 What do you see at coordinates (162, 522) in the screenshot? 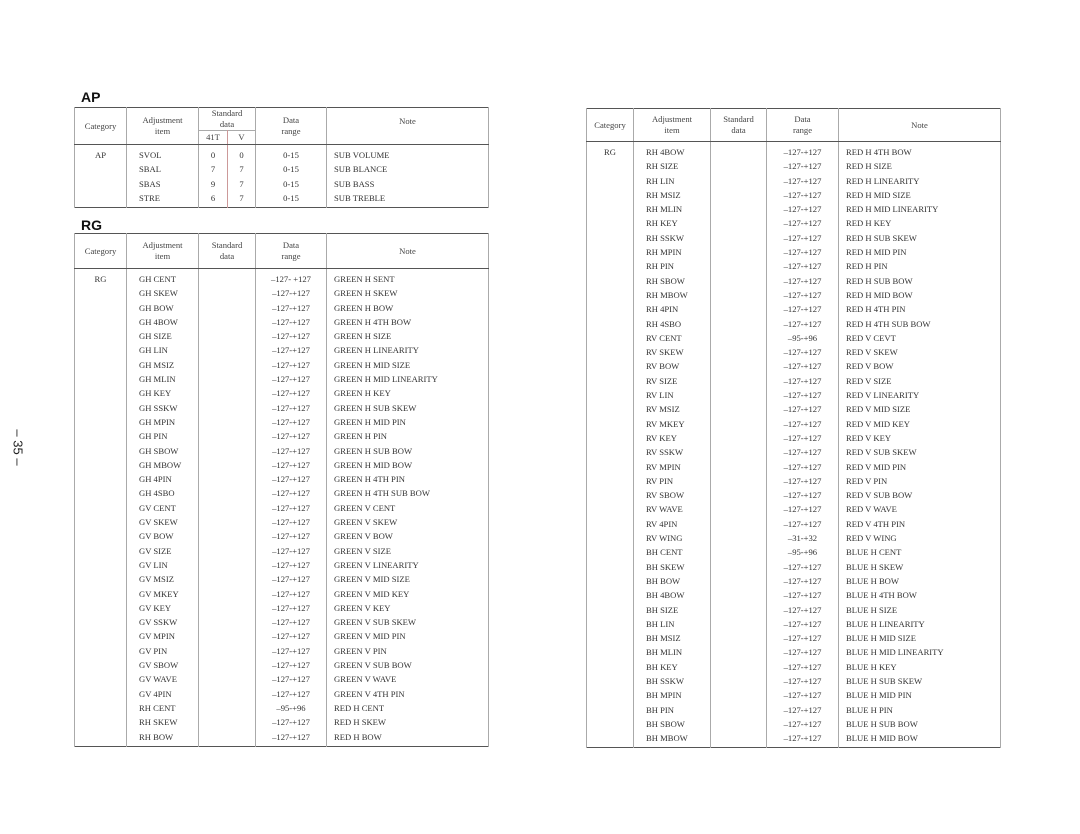
I see `adjustment-item-cell: GV SKEW` at bounding box center [162, 522].